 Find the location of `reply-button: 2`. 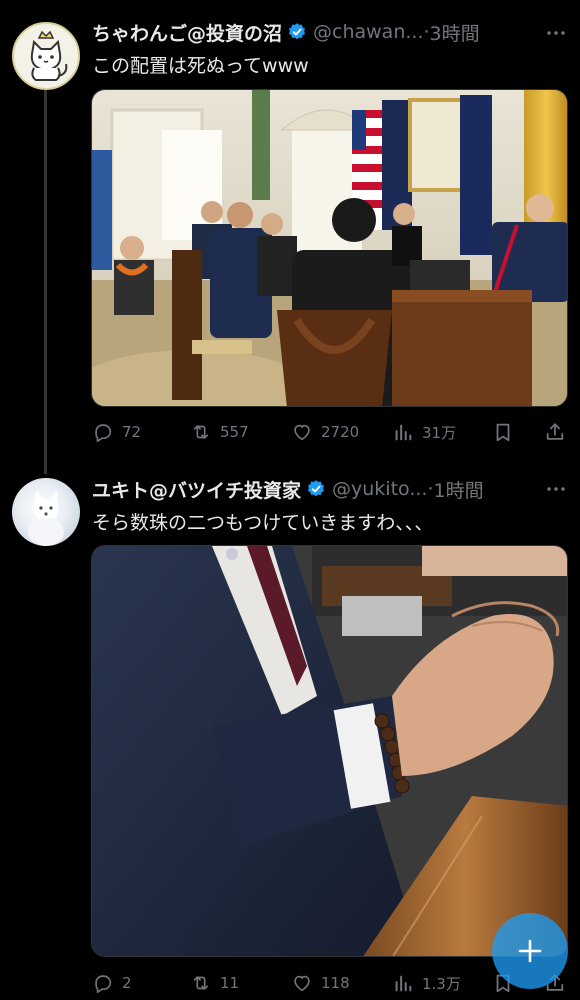

reply-button: 2 is located at coordinates (112, 983).